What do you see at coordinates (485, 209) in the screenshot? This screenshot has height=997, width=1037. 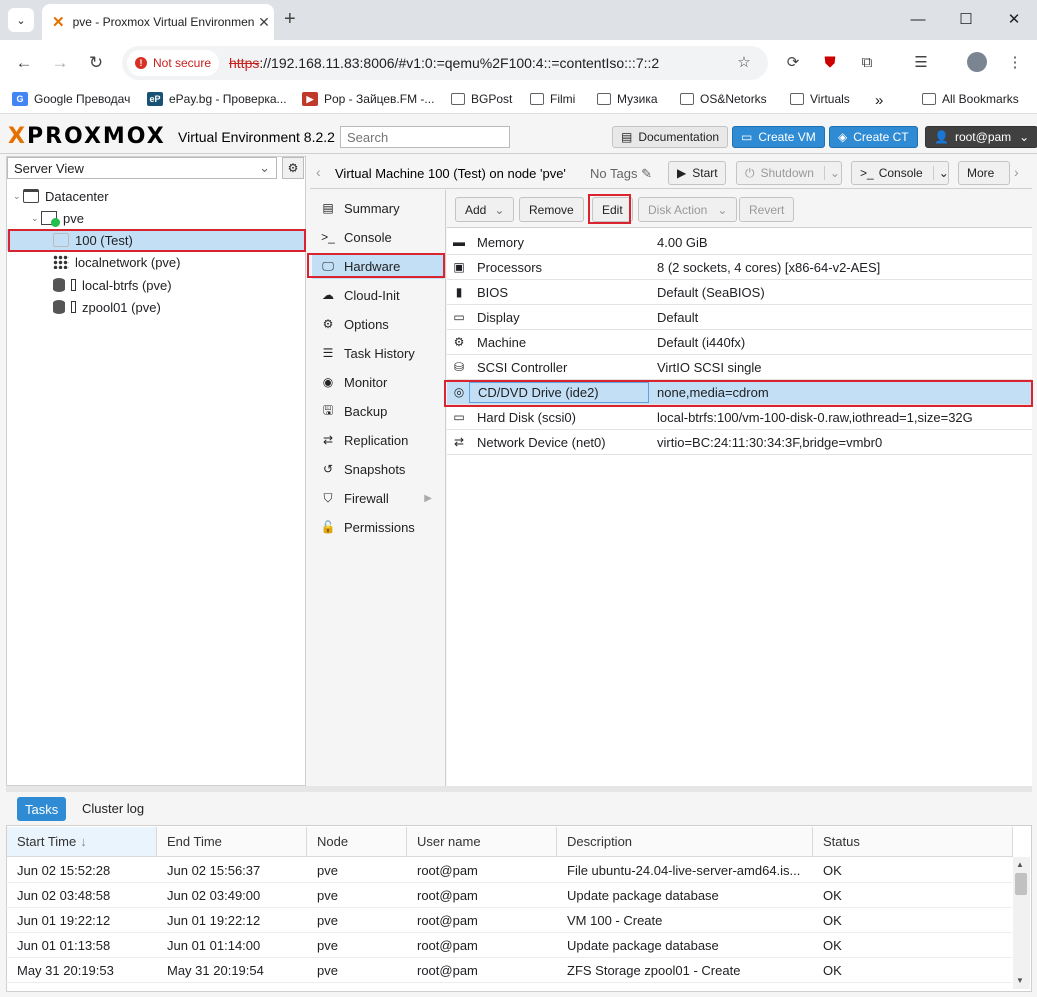 I see `add-button: Add ⌄` at bounding box center [485, 209].